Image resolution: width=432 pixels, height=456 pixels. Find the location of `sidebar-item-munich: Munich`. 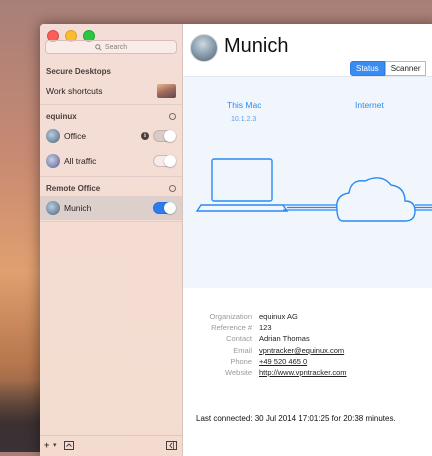

sidebar-item-munich: Munich is located at coordinates (111, 208).